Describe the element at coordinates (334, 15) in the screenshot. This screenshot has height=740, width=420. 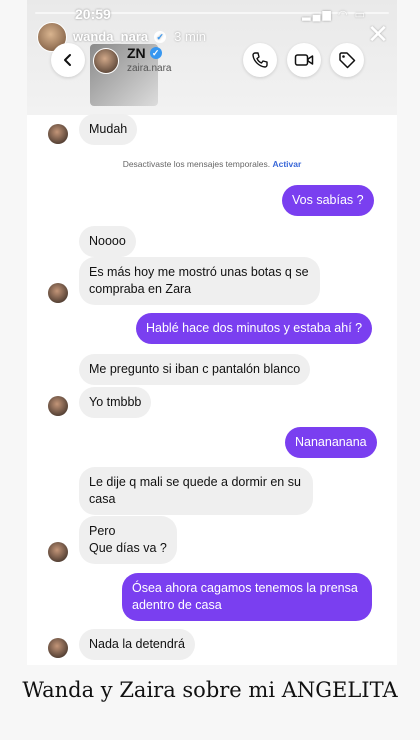
I see `status-icons: ▂▄▆ ◠ ▭` at that location.